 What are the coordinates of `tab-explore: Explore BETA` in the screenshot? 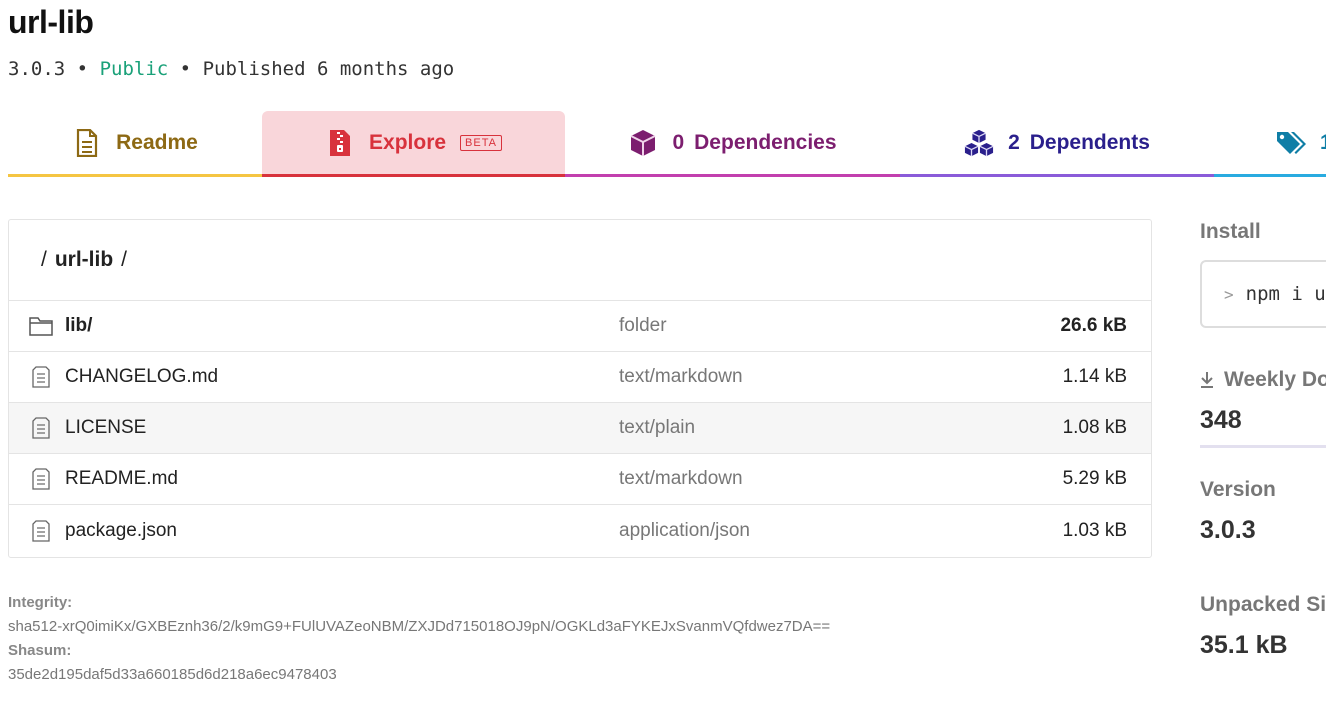 It's located at (413, 144).